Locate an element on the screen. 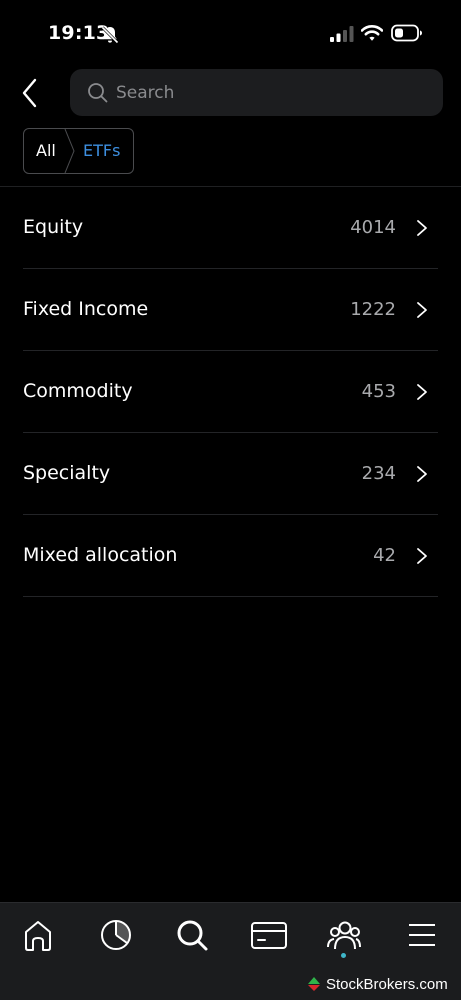  category-item-commodity: Commodity 453 is located at coordinates (230, 392).